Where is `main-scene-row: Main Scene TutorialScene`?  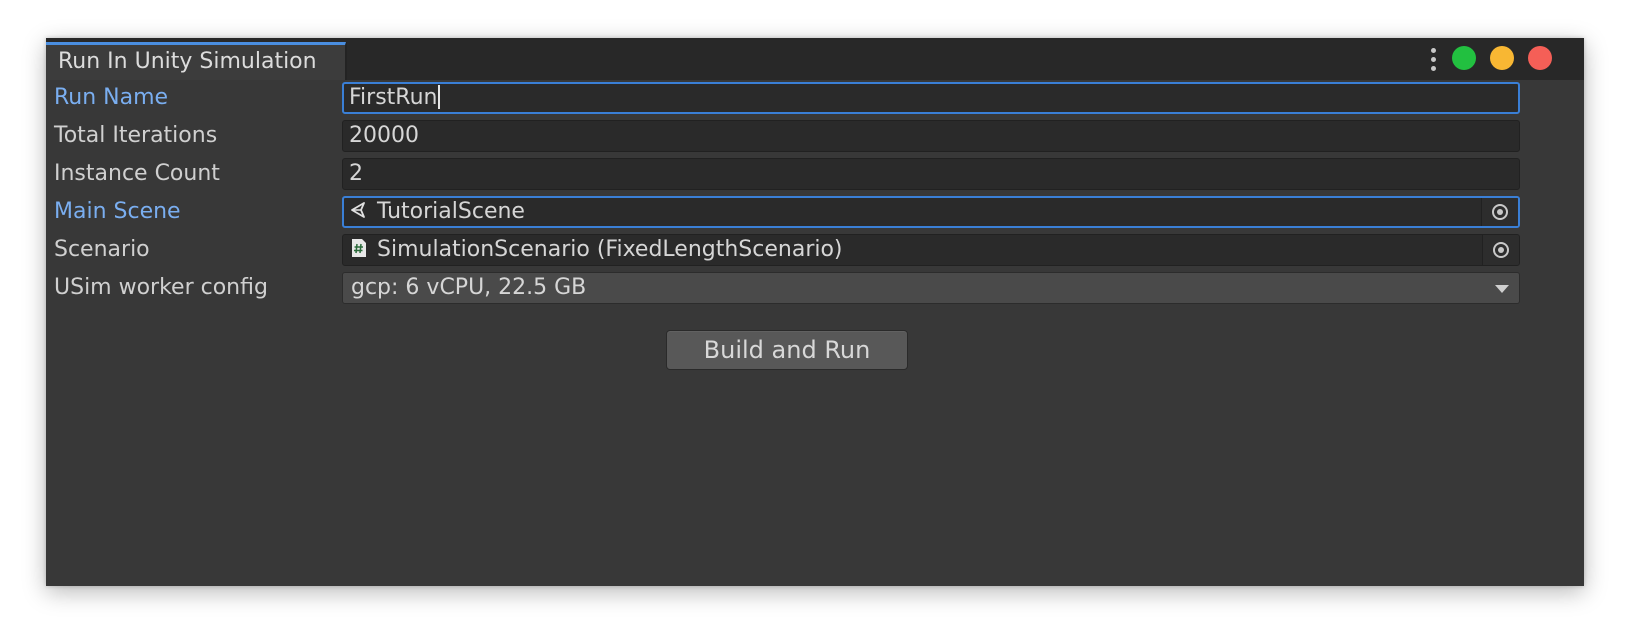 main-scene-row: Main Scene TutorialScene is located at coordinates (815, 212).